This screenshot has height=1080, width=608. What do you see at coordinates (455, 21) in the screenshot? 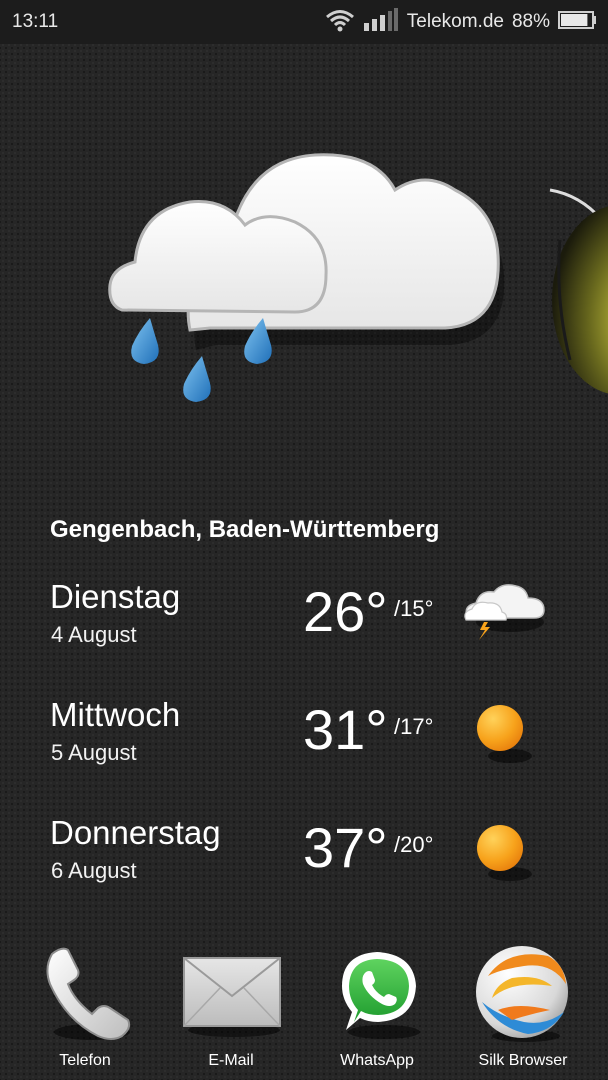
I see `carrier-name: Telekom.de` at bounding box center [455, 21].